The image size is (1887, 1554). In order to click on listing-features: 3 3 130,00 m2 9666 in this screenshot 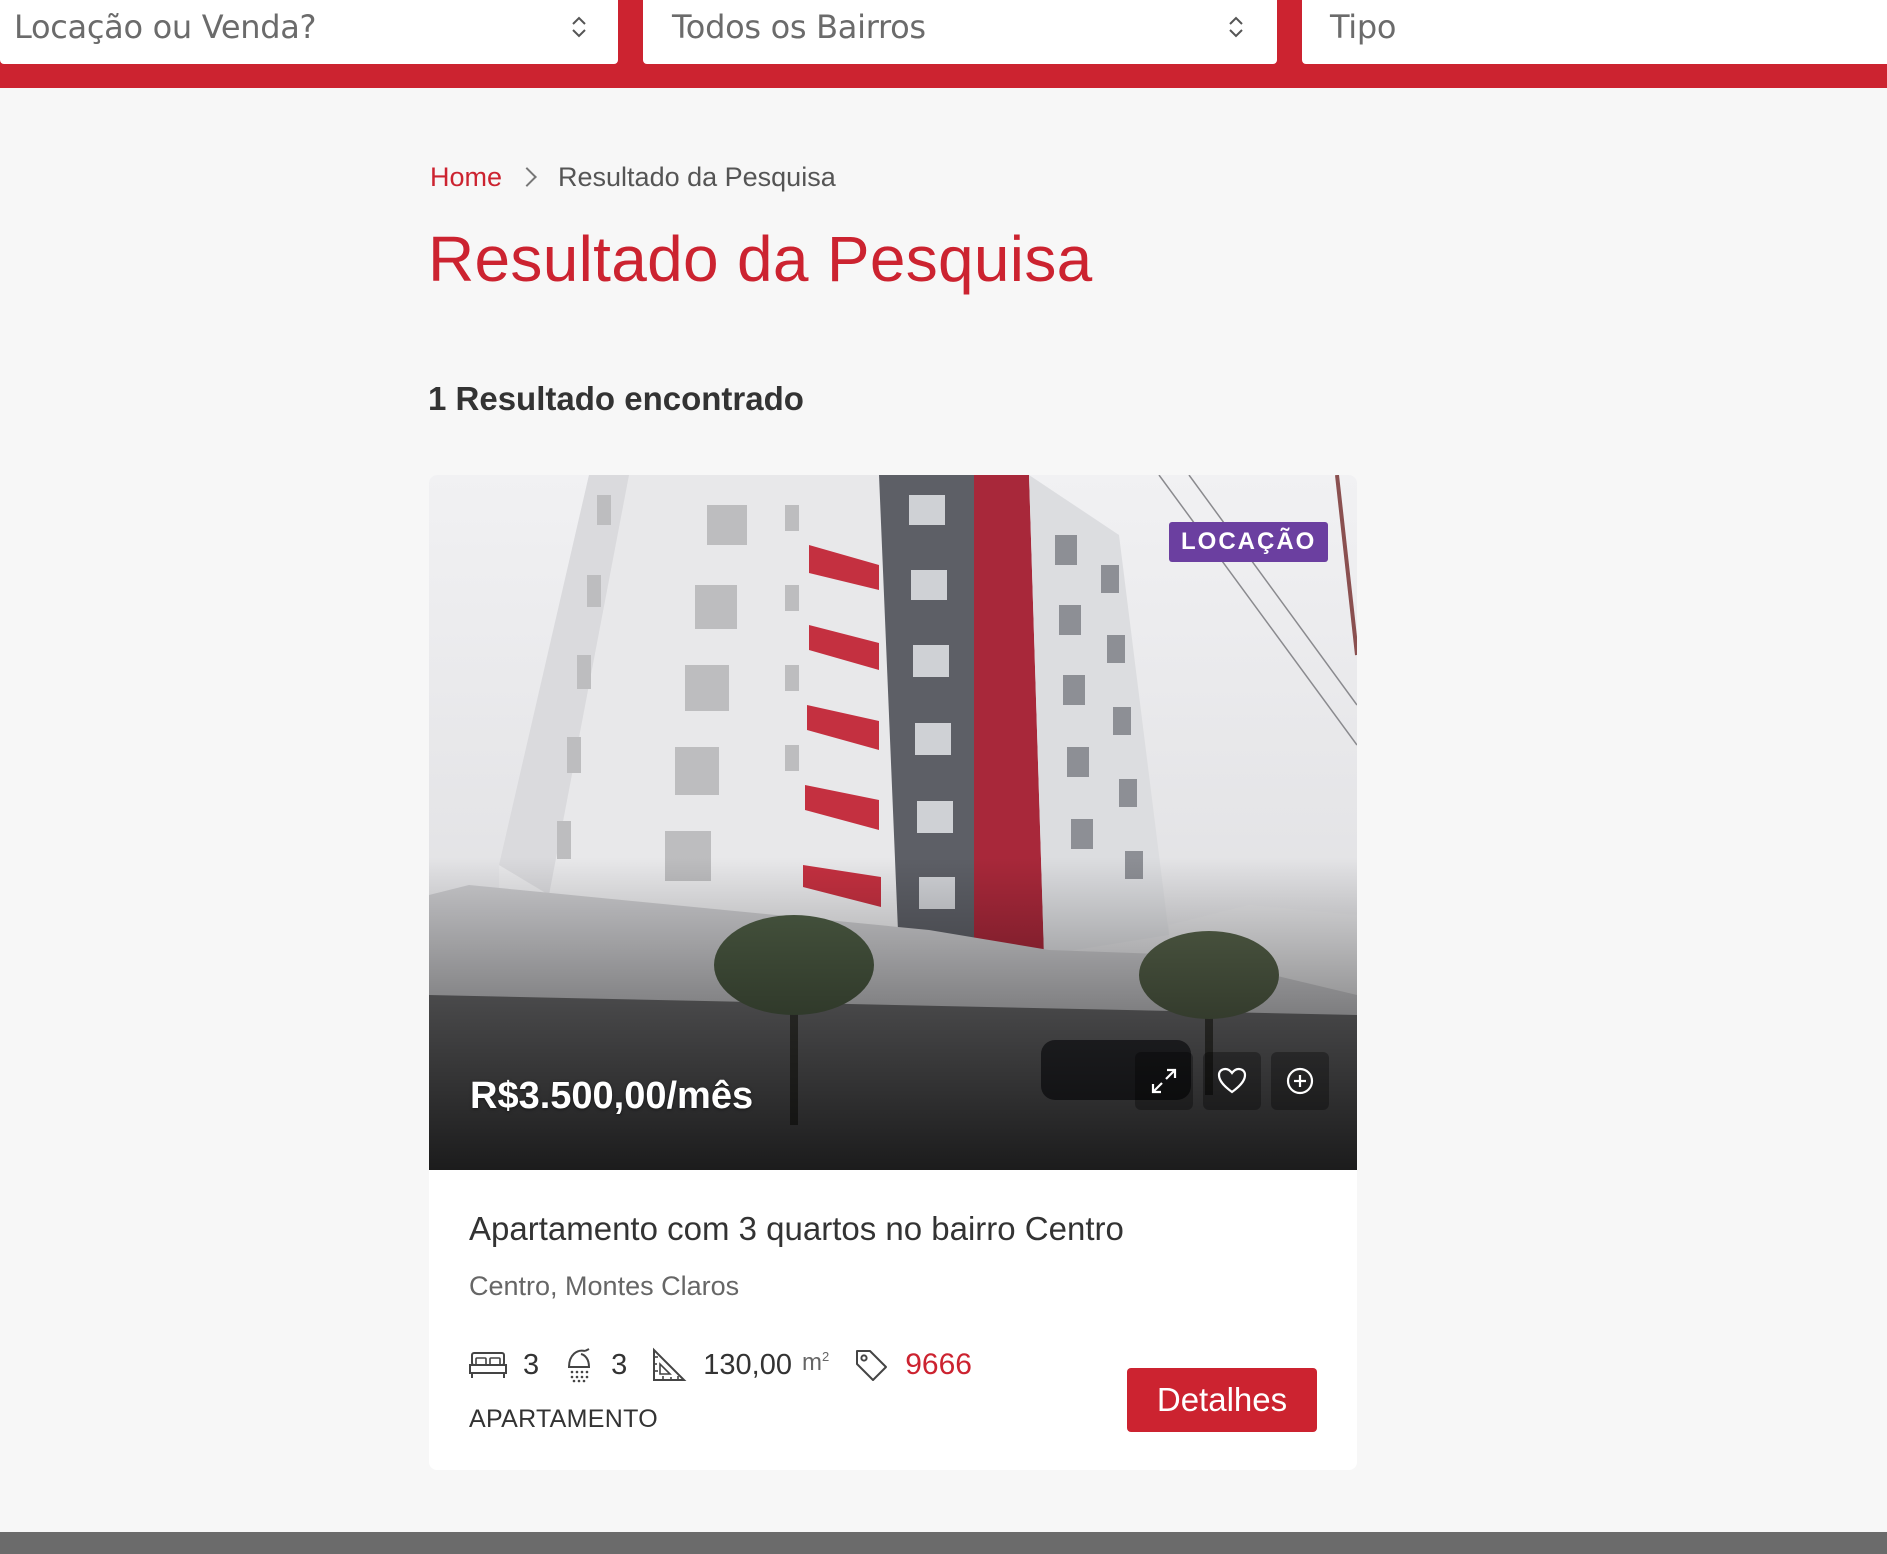, I will do `click(732, 1365)`.